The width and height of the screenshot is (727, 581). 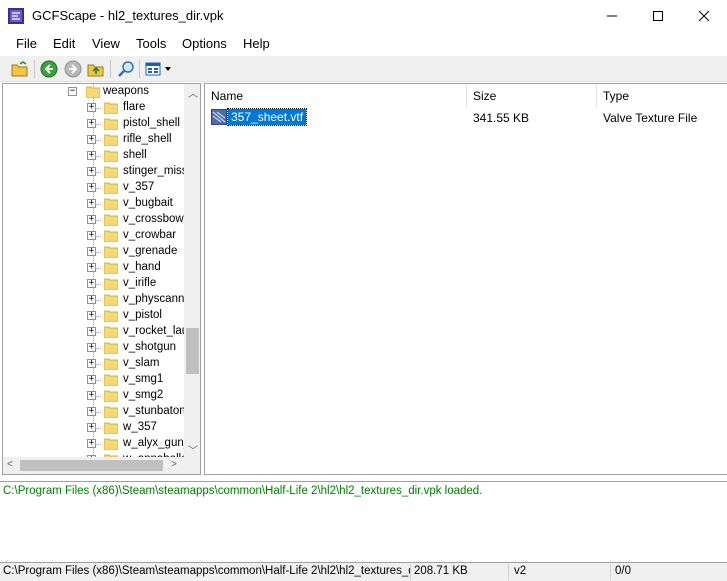 I want to click on forward-button, so click(x=73, y=69).